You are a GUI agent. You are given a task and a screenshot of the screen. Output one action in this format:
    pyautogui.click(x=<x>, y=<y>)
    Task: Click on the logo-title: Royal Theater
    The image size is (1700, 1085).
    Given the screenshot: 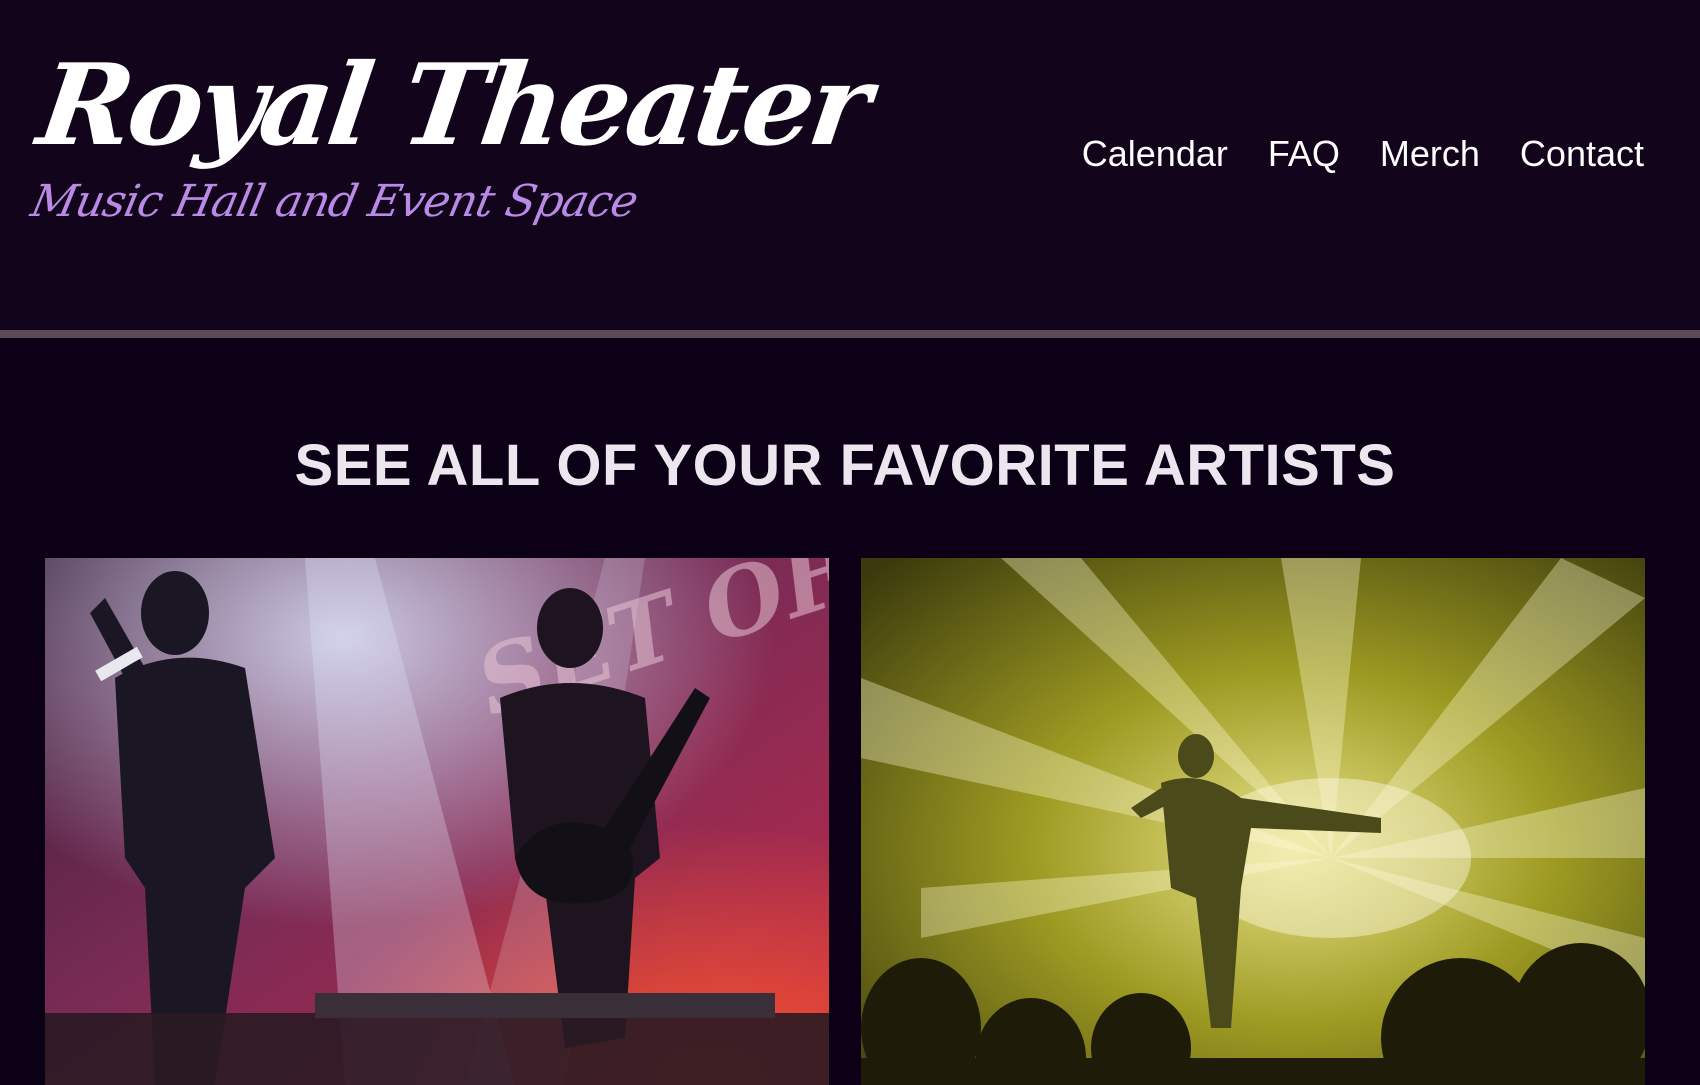 What is the action you would take?
    pyautogui.click(x=452, y=105)
    